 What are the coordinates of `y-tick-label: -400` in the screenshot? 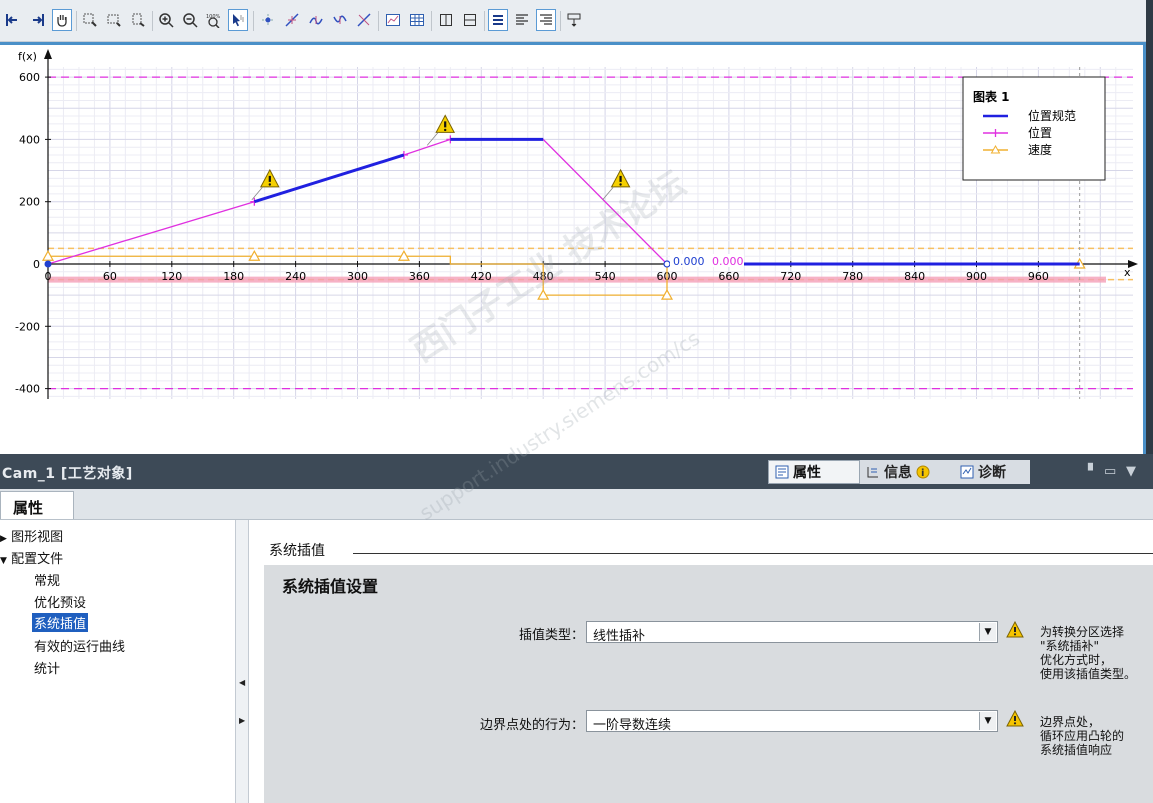 It's located at (27, 389).